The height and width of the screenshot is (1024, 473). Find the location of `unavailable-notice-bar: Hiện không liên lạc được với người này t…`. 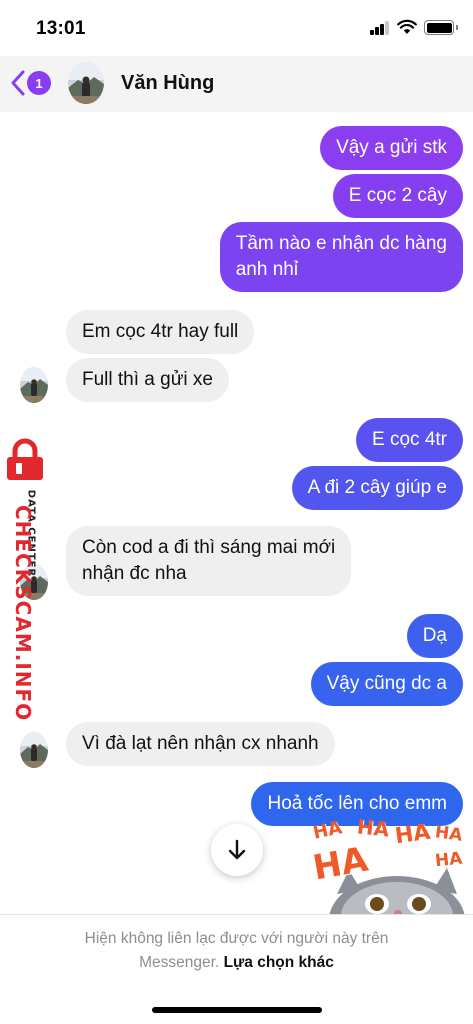

unavailable-notice-bar: Hiện không liên lạc được với người này t… is located at coordinates (236, 969).